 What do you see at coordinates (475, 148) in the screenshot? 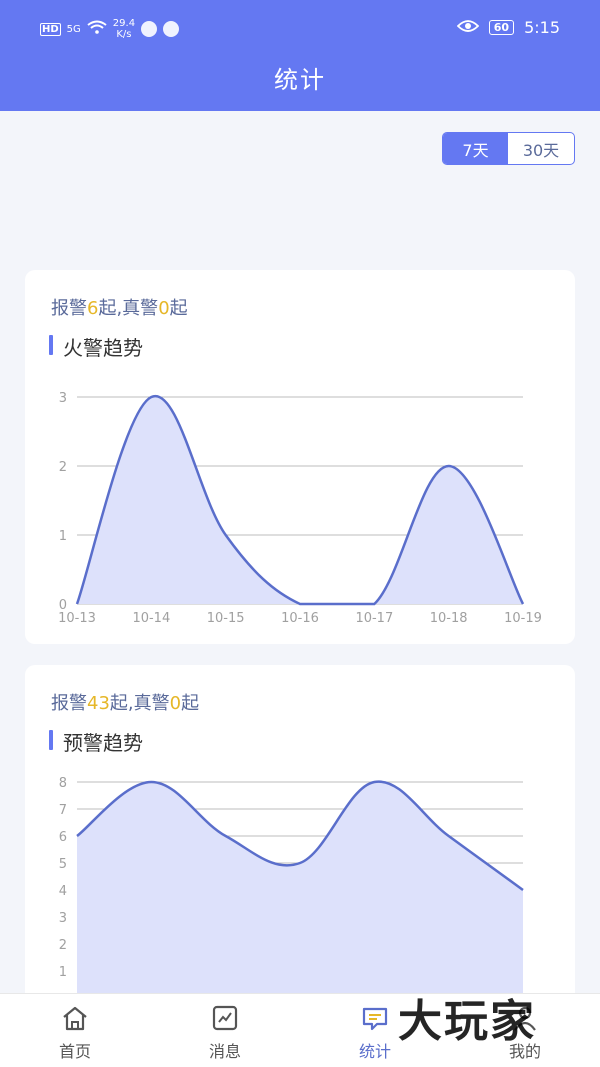
I see `range-7-days-button: 7天` at bounding box center [475, 148].